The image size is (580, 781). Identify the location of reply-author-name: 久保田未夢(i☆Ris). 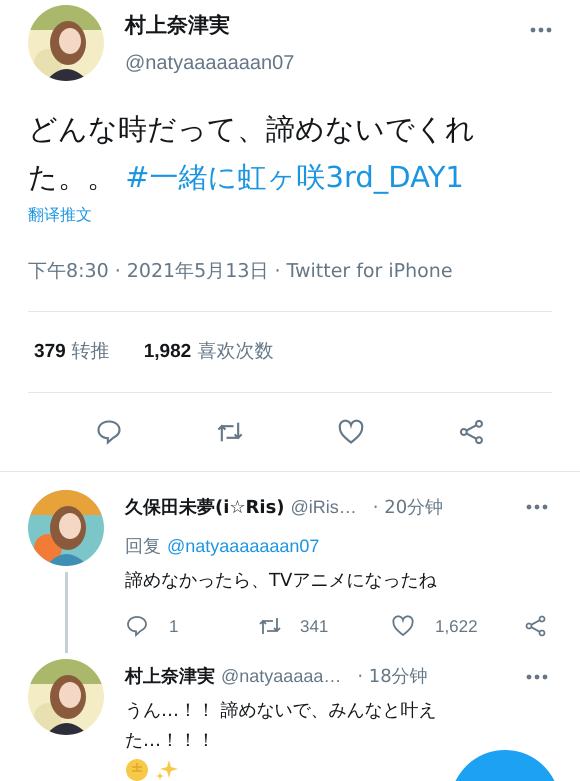
(205, 507).